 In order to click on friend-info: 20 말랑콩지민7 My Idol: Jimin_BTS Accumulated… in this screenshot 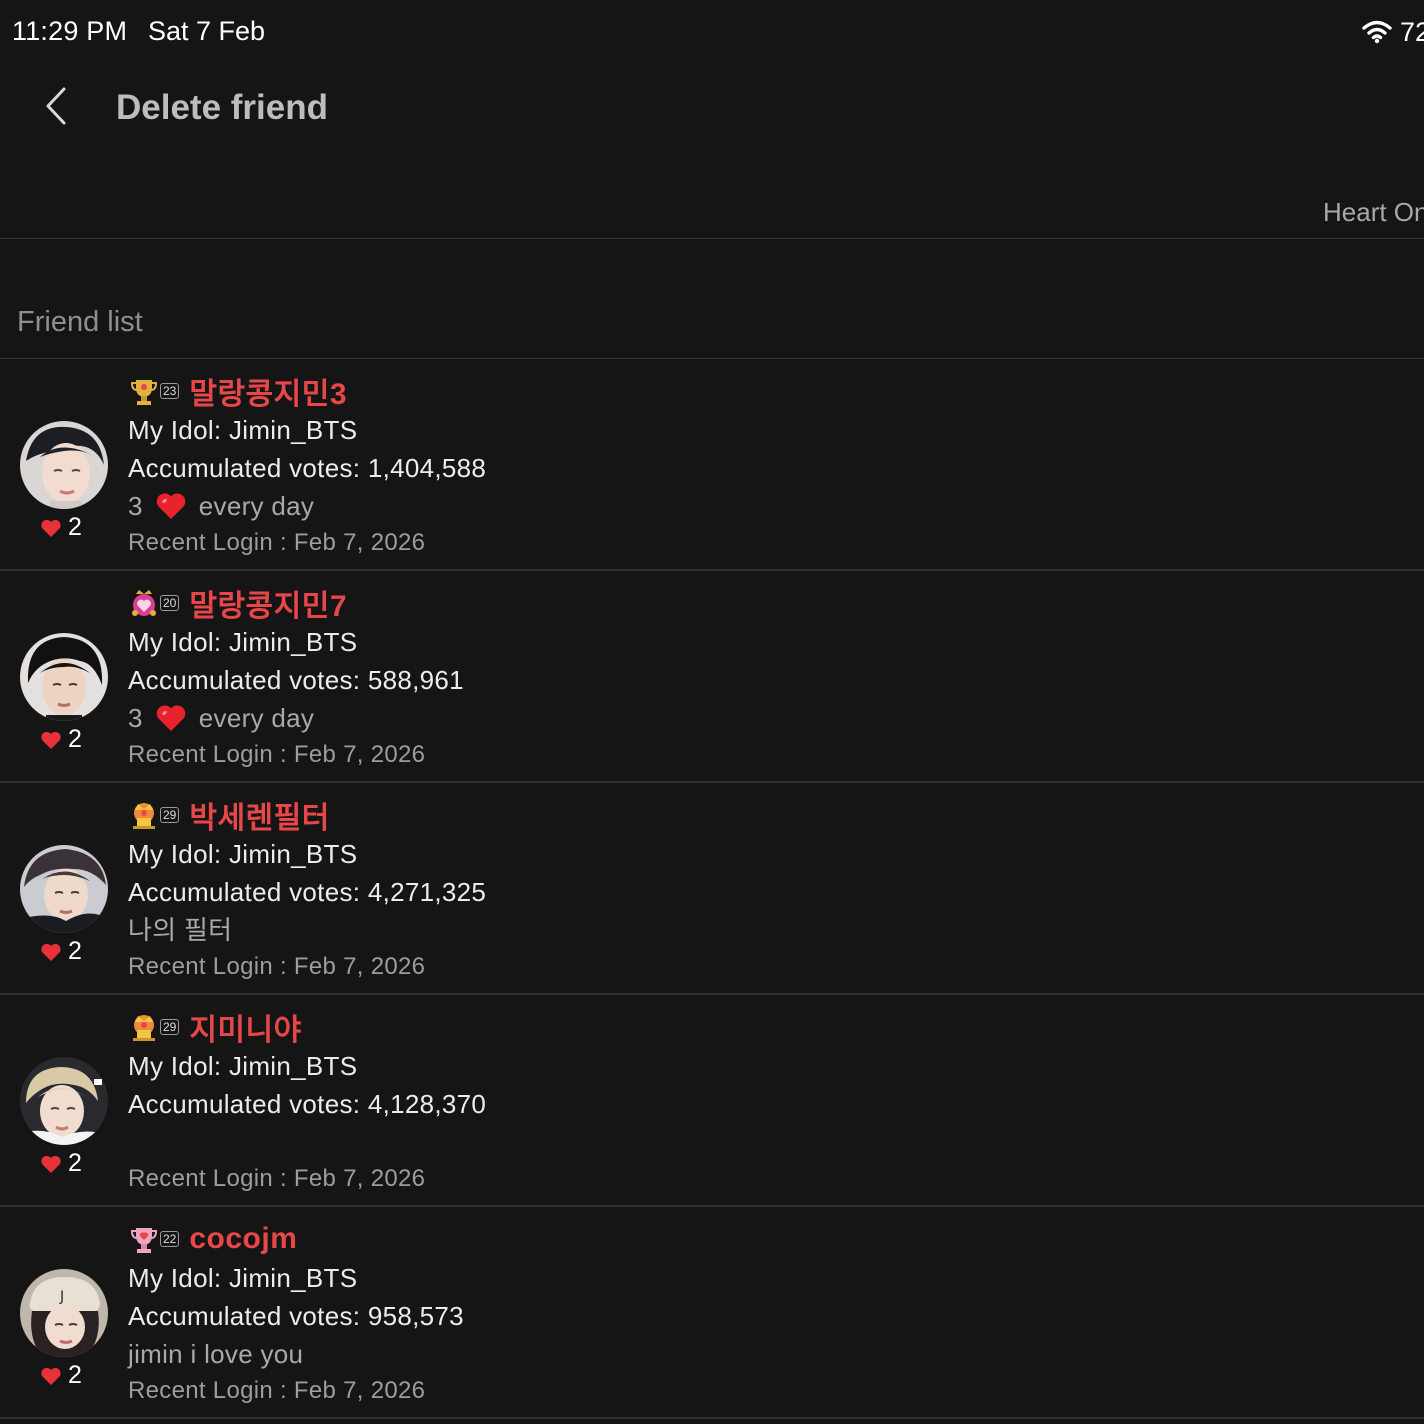, I will do `click(578, 678)`.